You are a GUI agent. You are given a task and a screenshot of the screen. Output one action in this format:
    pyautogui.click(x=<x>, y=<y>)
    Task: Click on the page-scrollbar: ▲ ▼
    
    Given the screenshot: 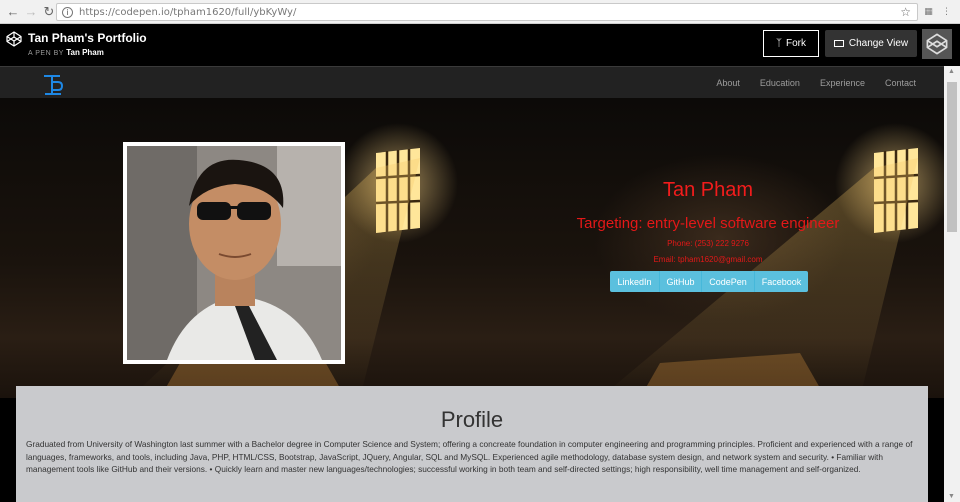 What is the action you would take?
    pyautogui.click(x=952, y=284)
    